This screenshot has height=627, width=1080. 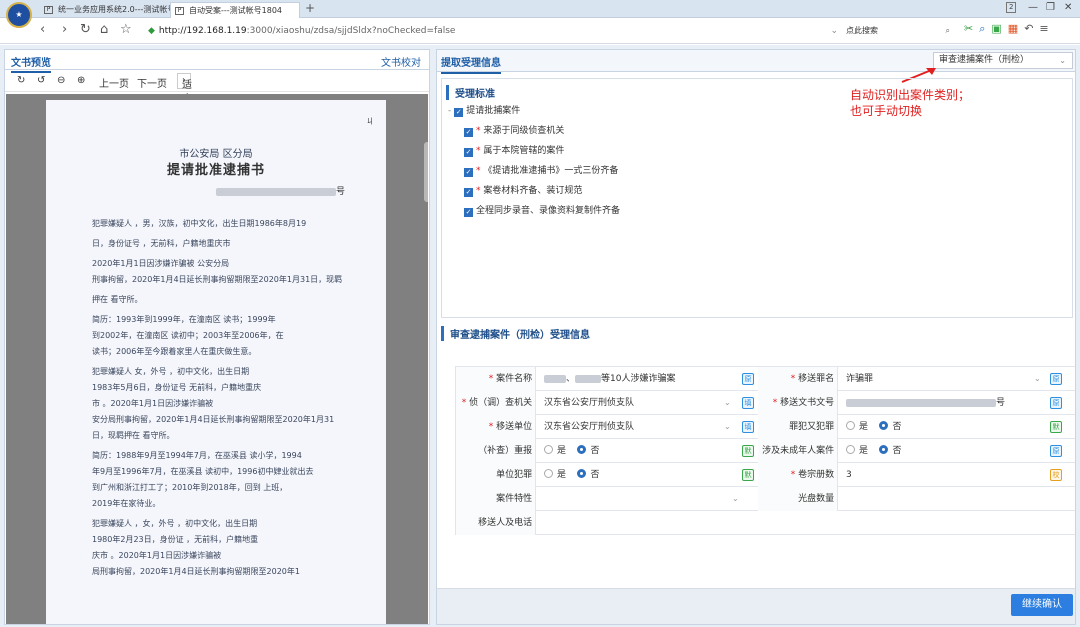 What do you see at coordinates (174, 351) in the screenshot?
I see `document-line: 读书；2006年至今跟着家里人在重庆做生意。` at bounding box center [174, 351].